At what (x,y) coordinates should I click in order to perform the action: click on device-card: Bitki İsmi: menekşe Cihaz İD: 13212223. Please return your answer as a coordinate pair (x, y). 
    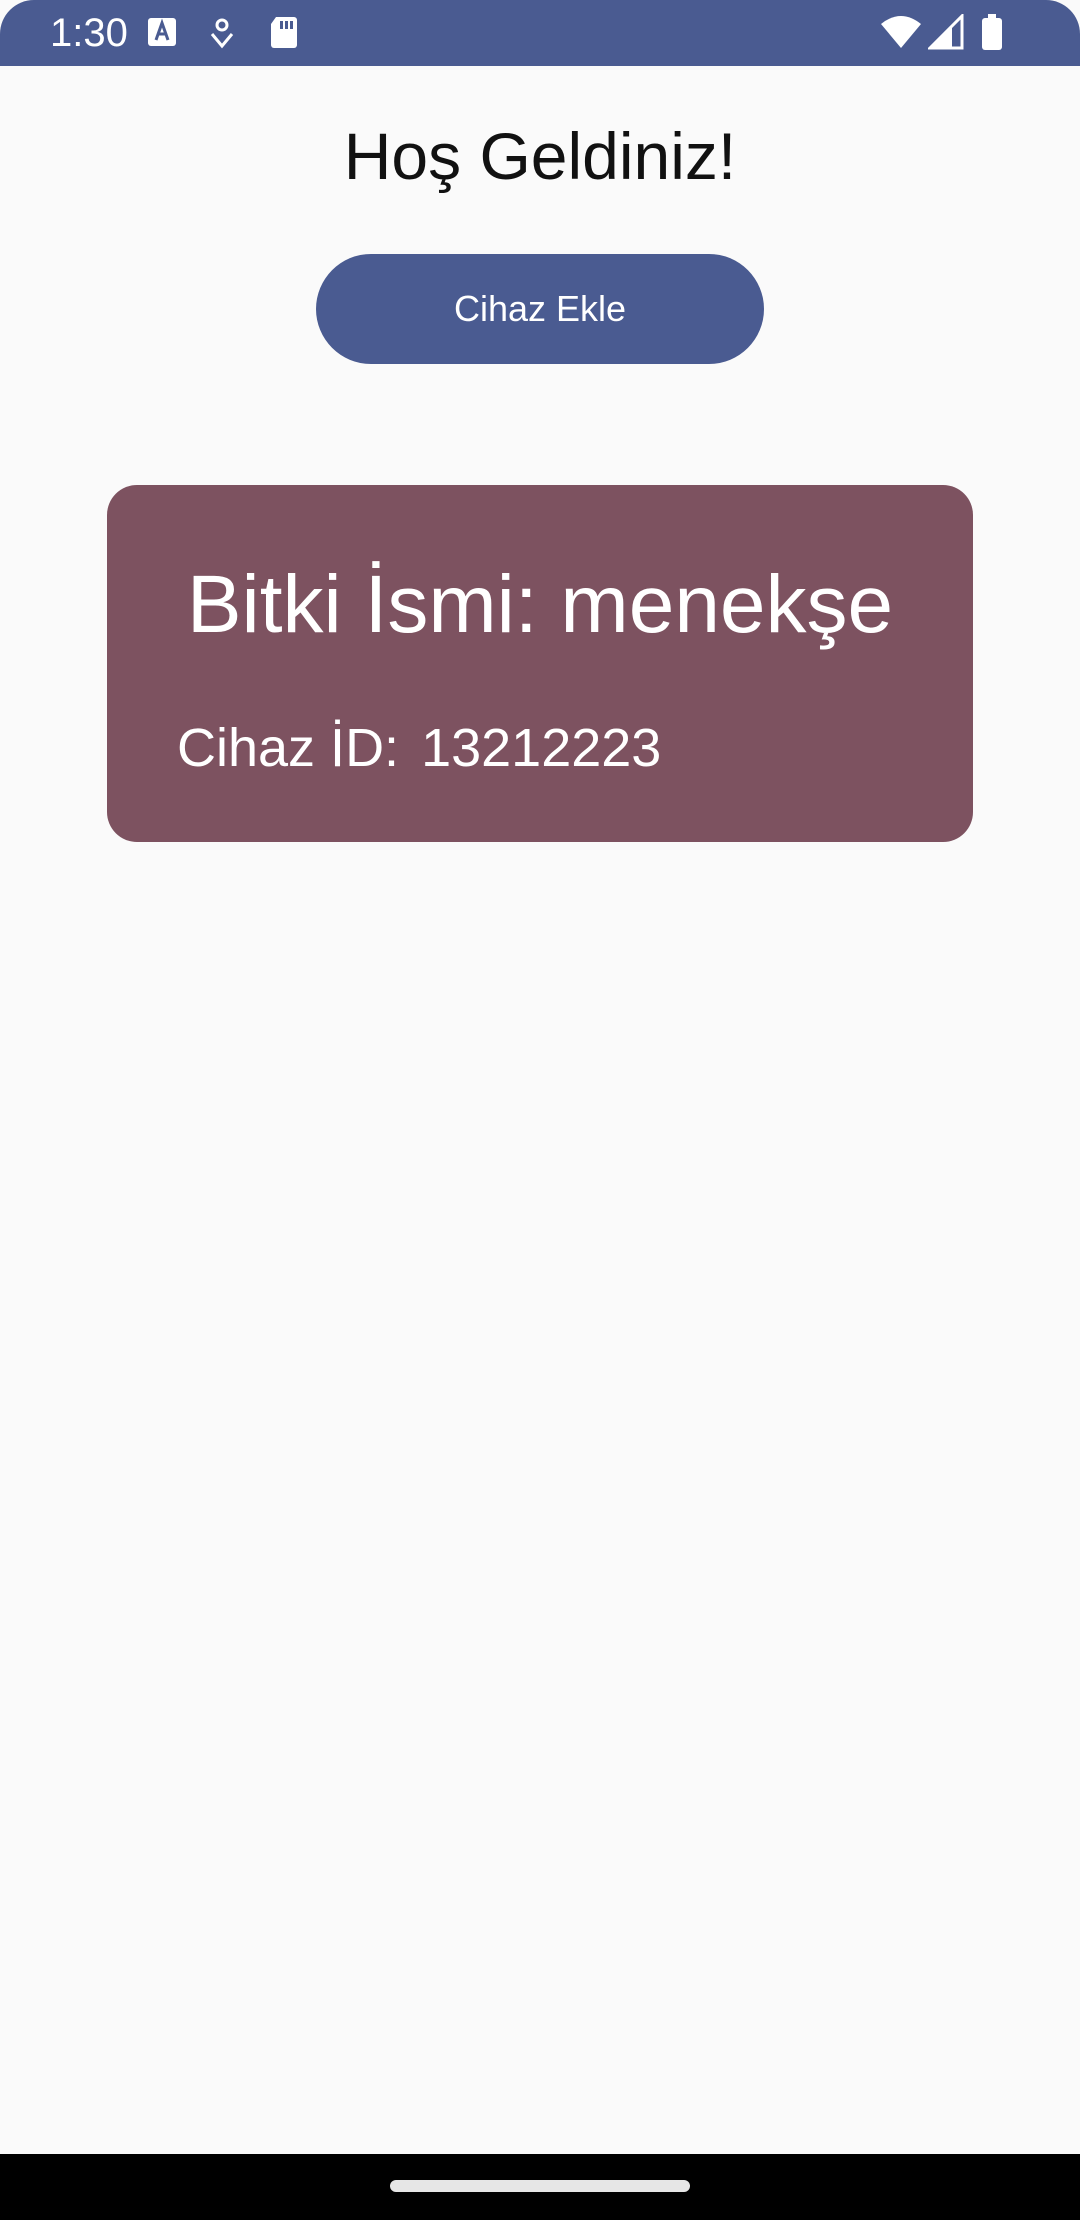
    Looking at the image, I should click on (540, 663).